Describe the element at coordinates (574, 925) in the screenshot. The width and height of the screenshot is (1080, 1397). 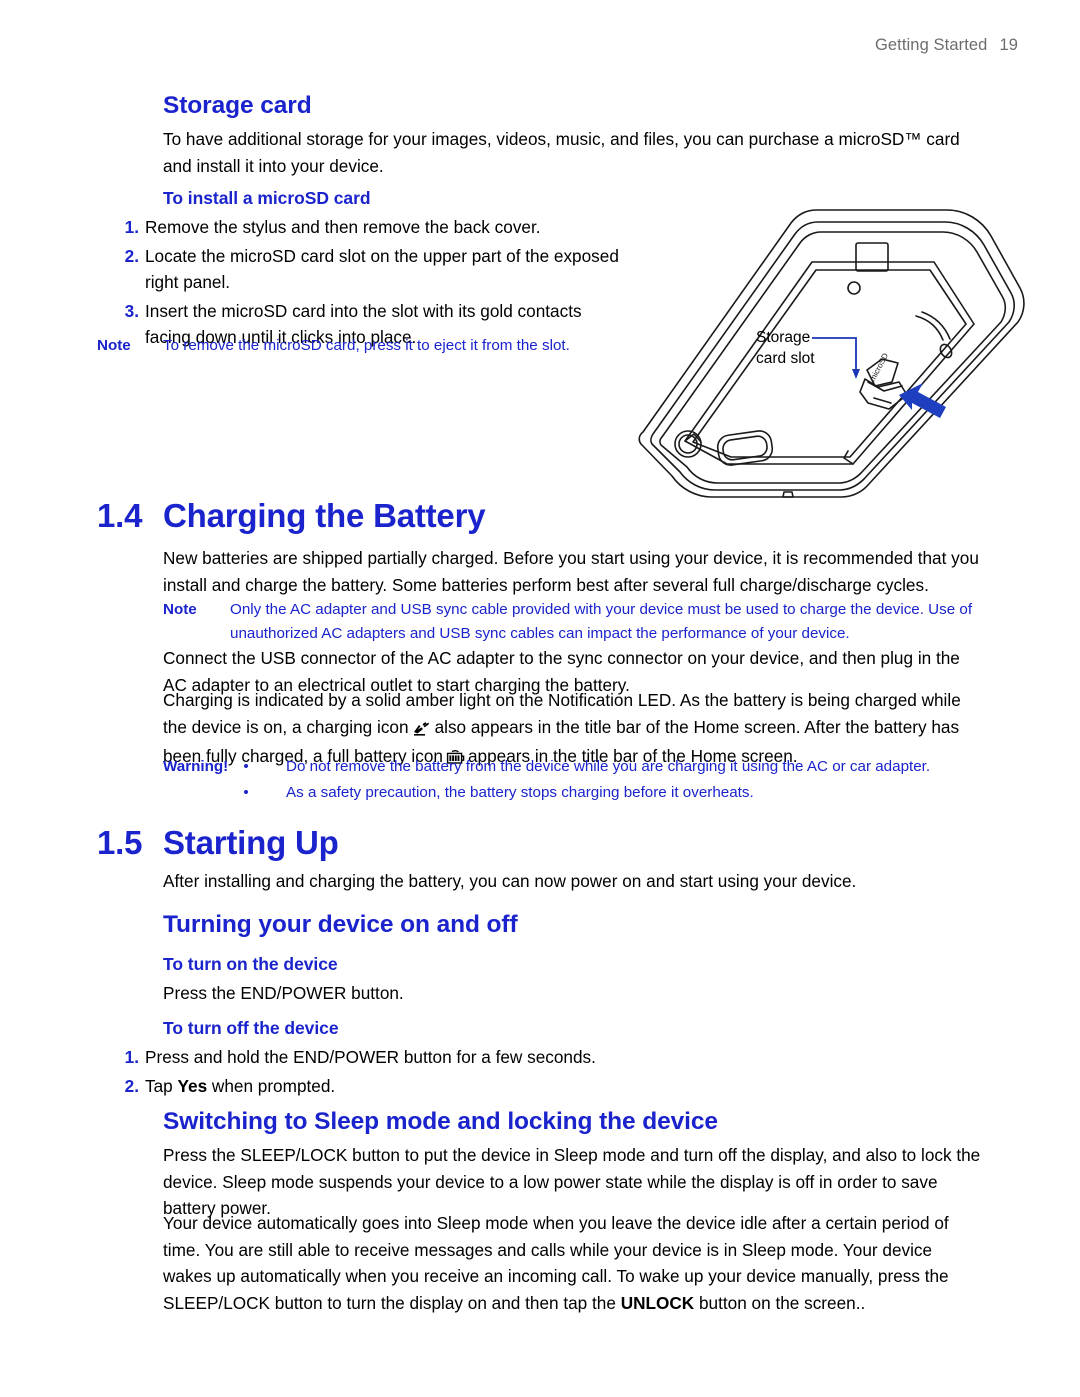
I see `turning-device-heading-wrap: Turning your device on and off` at that location.